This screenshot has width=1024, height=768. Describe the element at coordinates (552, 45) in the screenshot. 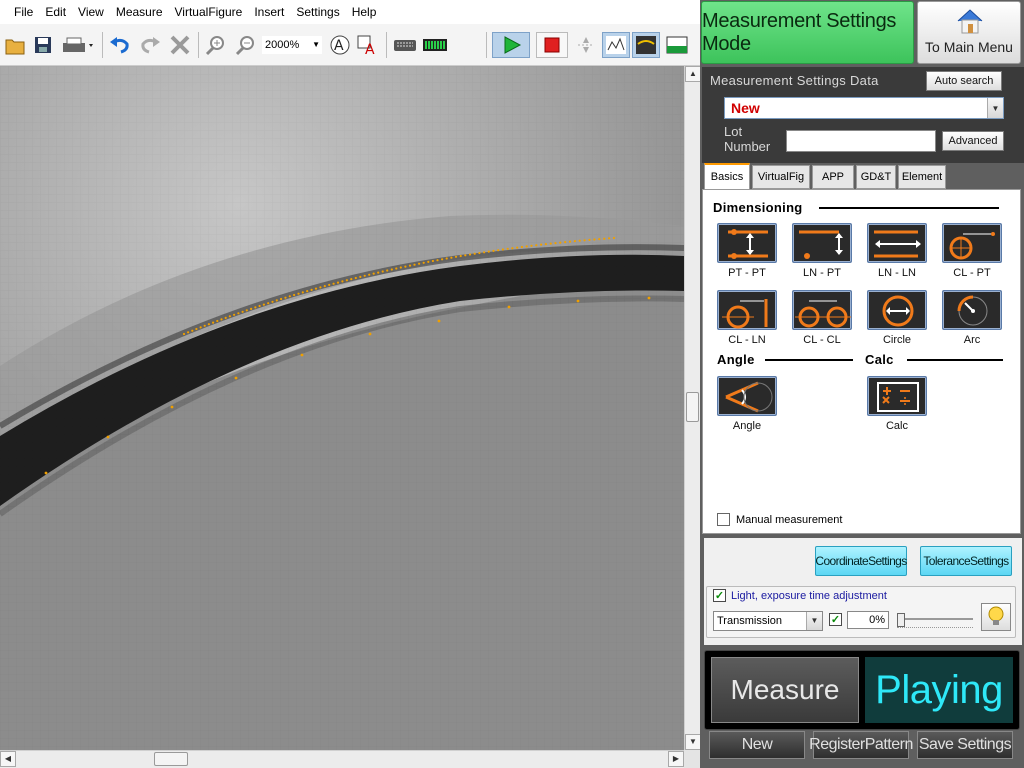

I see `stop-button` at that location.